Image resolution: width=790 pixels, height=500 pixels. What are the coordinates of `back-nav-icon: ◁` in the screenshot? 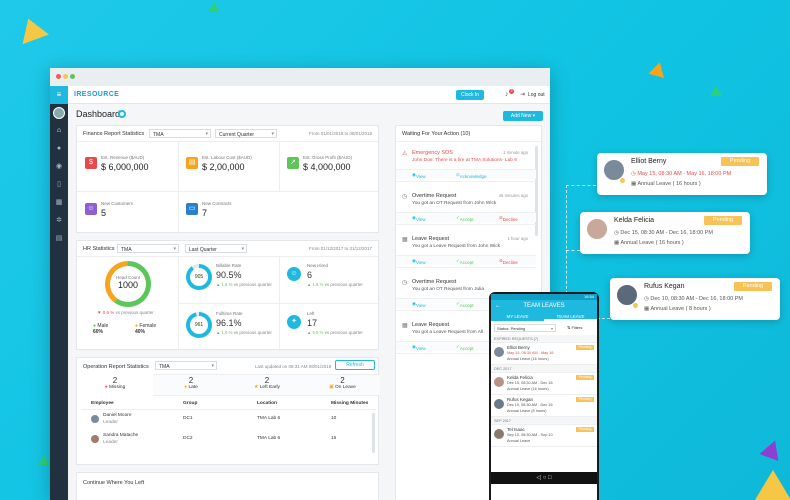 It's located at (538, 478).